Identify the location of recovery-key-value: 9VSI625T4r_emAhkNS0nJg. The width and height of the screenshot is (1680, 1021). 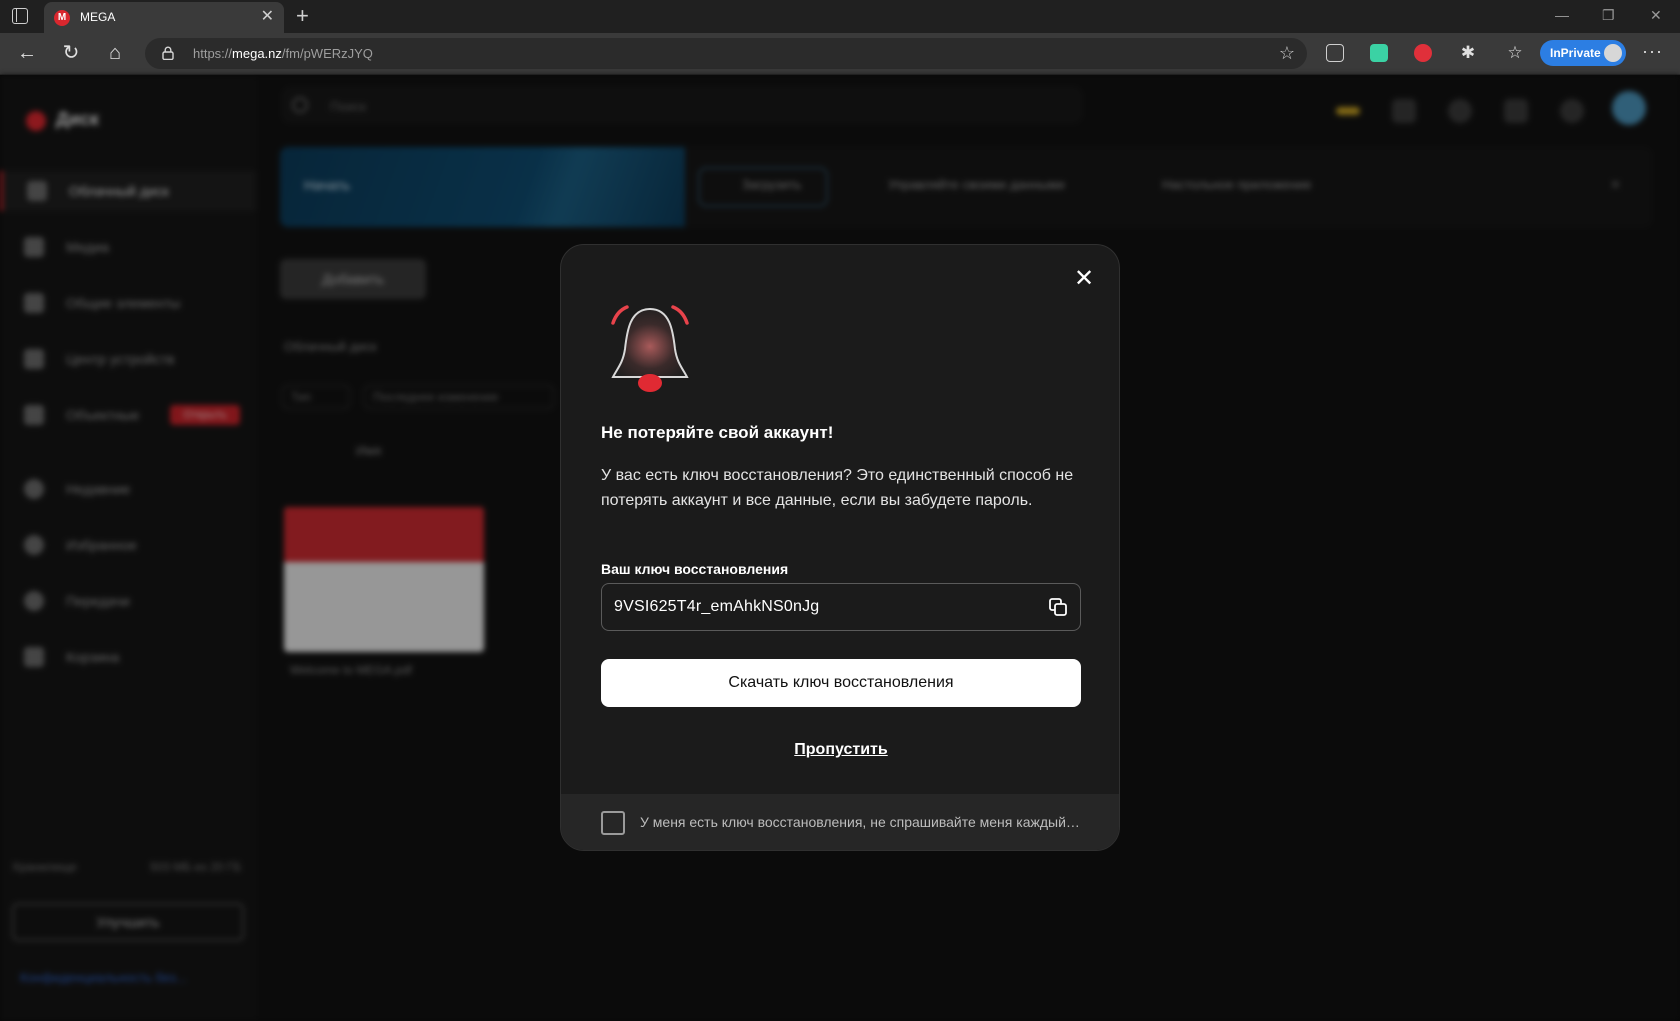
(717, 606).